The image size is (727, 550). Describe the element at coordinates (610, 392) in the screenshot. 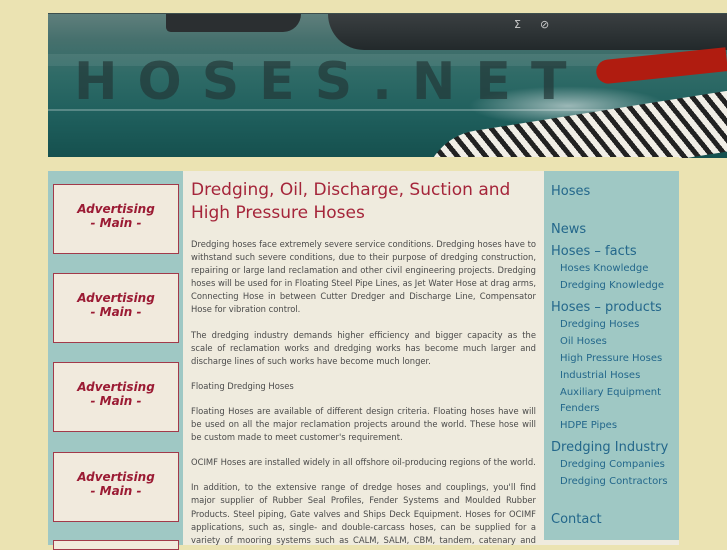

I see `nav-auxiliary-equipment: Auxiliary Equipment` at that location.